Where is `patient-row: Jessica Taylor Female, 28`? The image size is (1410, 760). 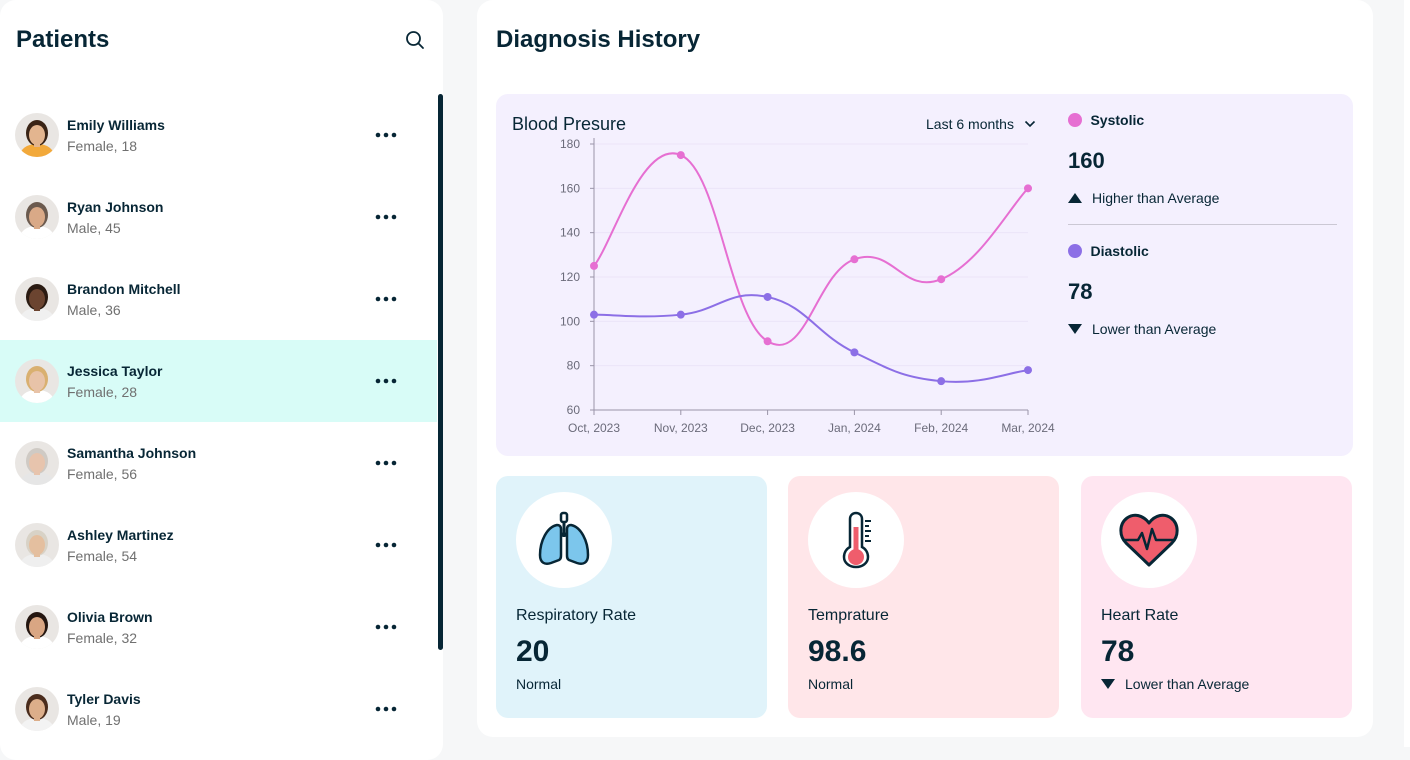 patient-row: Jessica Taylor Female, 28 is located at coordinates (218, 381).